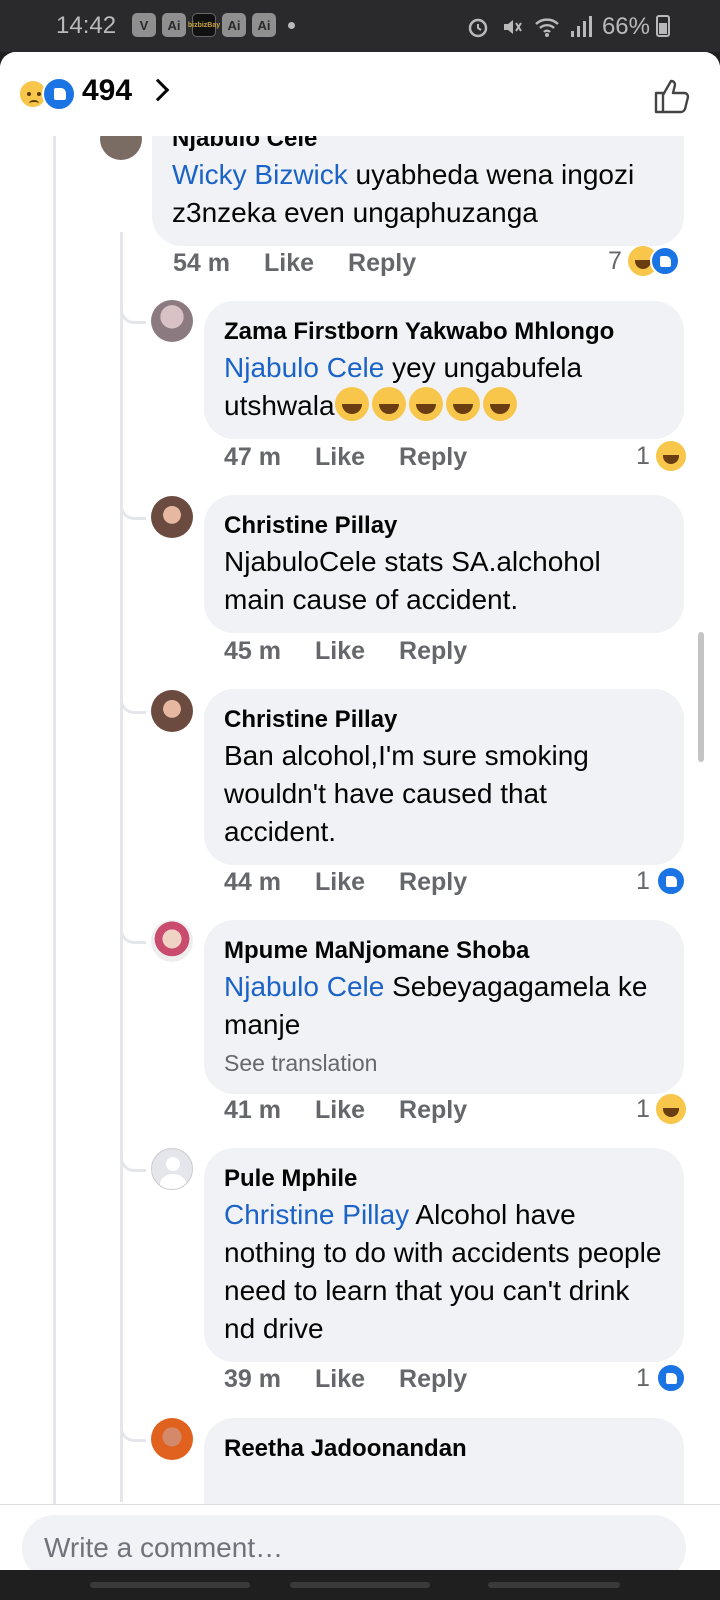 This screenshot has width=720, height=1600. What do you see at coordinates (478, 28) in the screenshot?
I see `alarm-icon` at bounding box center [478, 28].